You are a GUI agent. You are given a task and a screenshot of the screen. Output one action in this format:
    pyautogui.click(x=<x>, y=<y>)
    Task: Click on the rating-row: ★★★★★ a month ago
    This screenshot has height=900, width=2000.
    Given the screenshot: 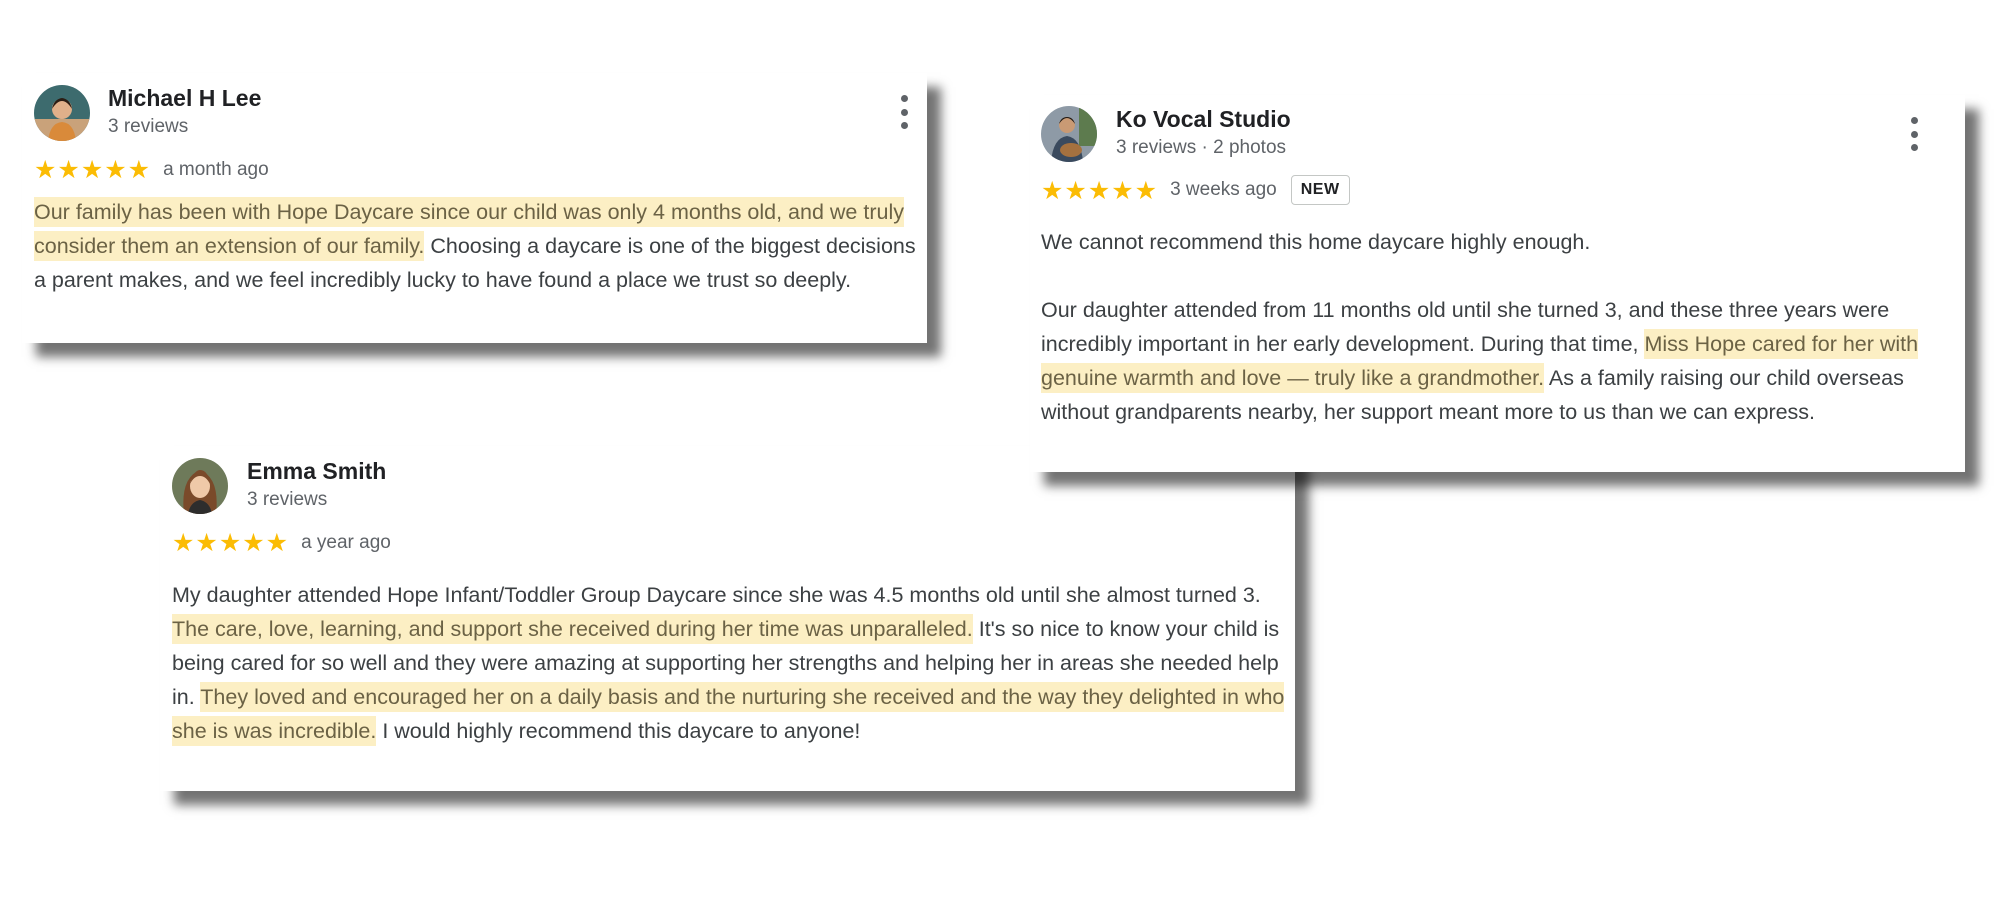 What is the action you would take?
    pyautogui.click(x=151, y=169)
    